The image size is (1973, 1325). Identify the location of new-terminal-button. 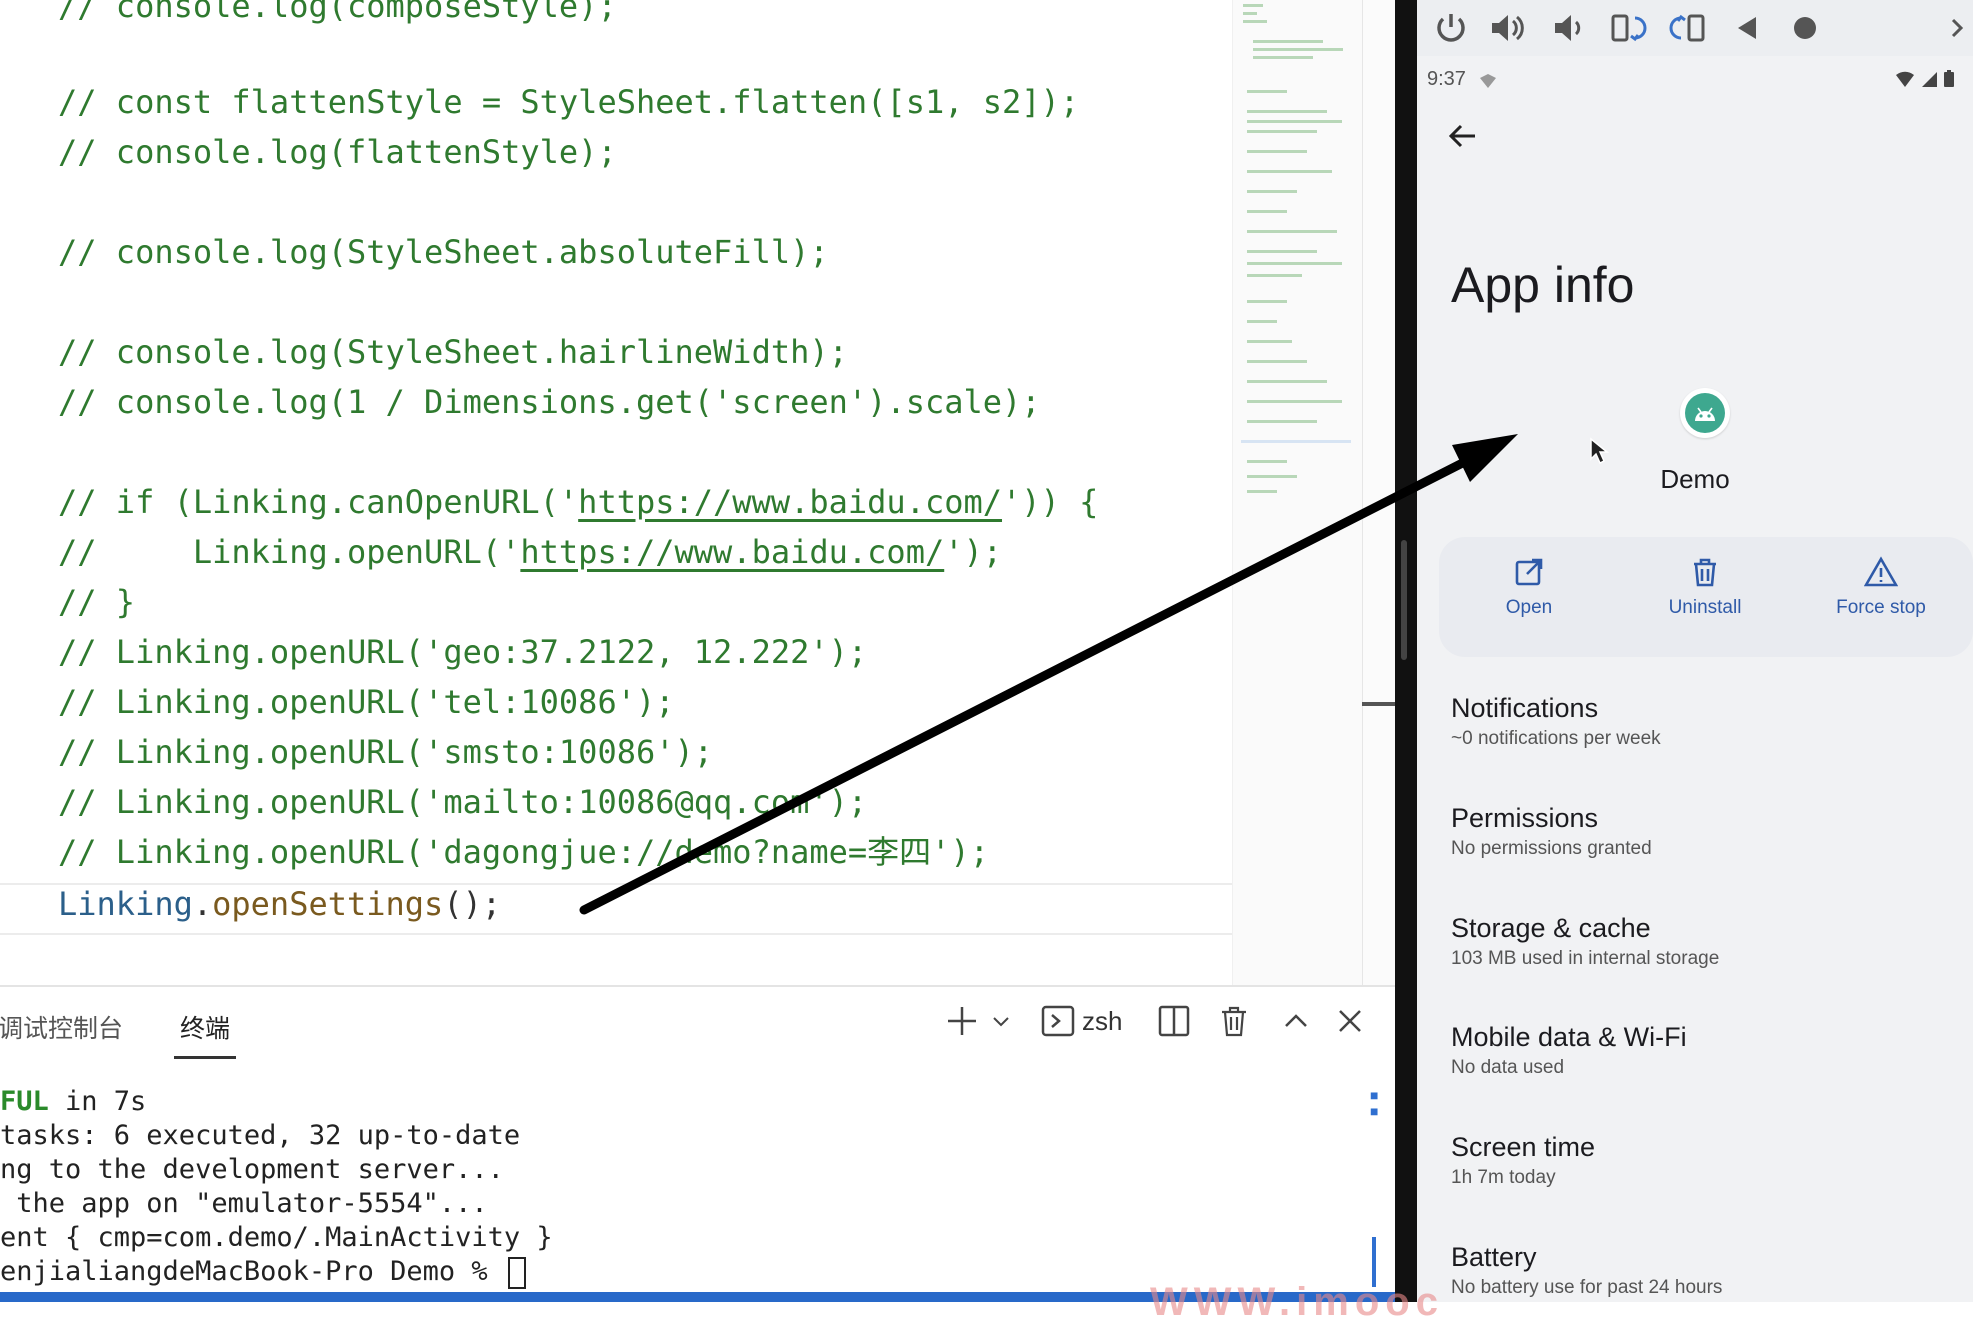
(962, 1021).